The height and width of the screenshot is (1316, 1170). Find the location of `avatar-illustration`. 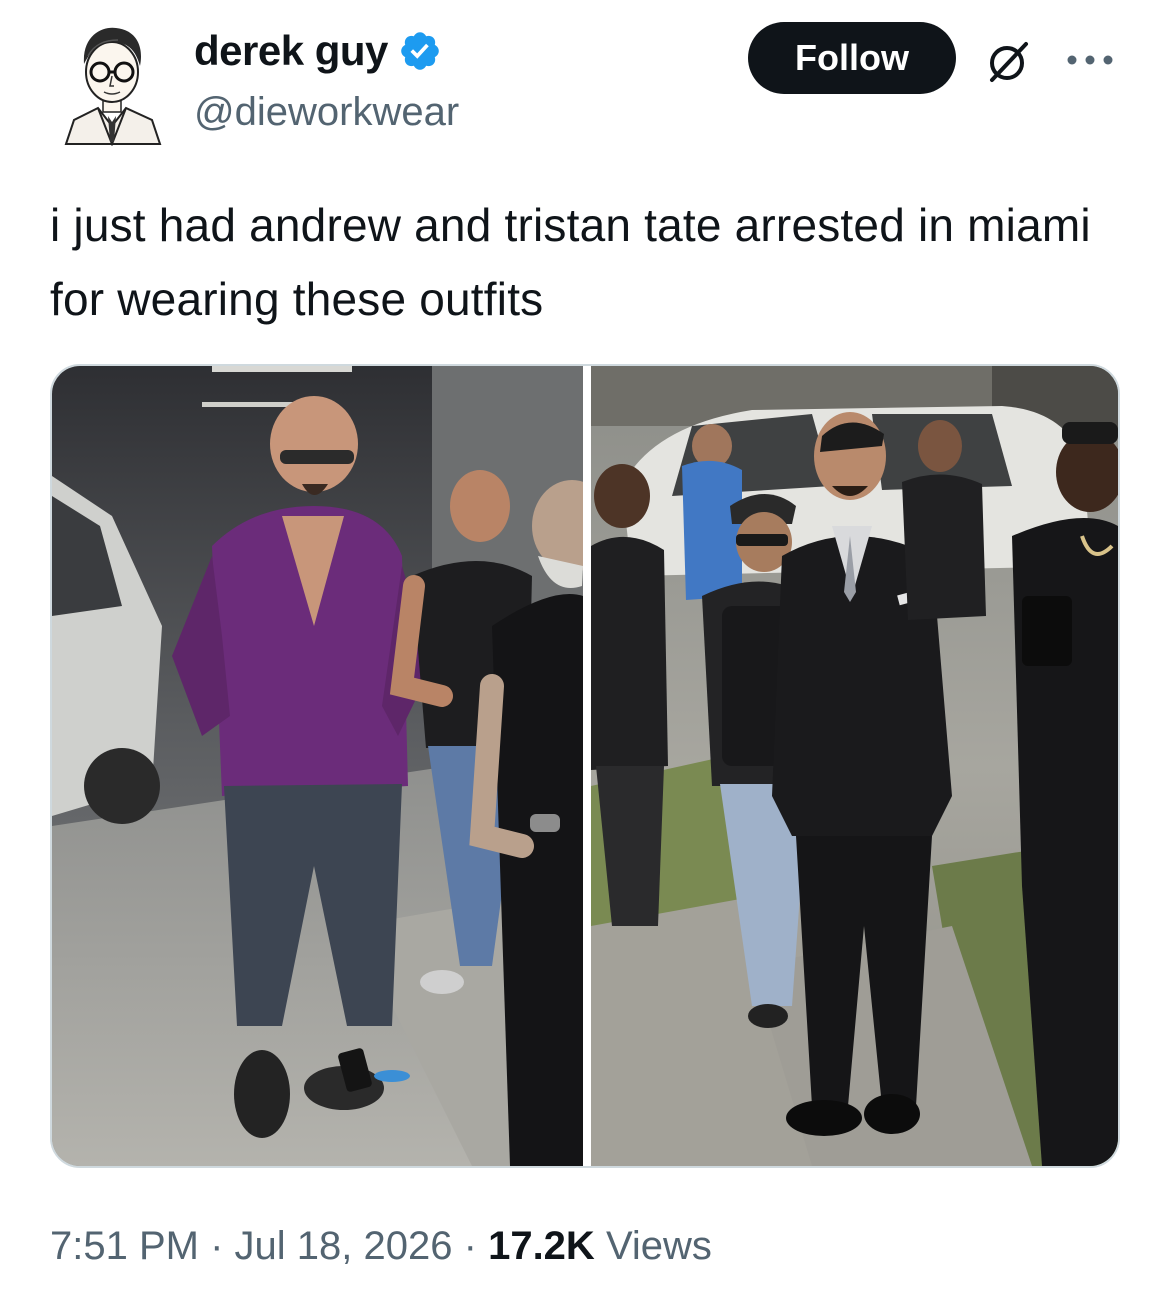

avatar-illustration is located at coordinates (113, 87).